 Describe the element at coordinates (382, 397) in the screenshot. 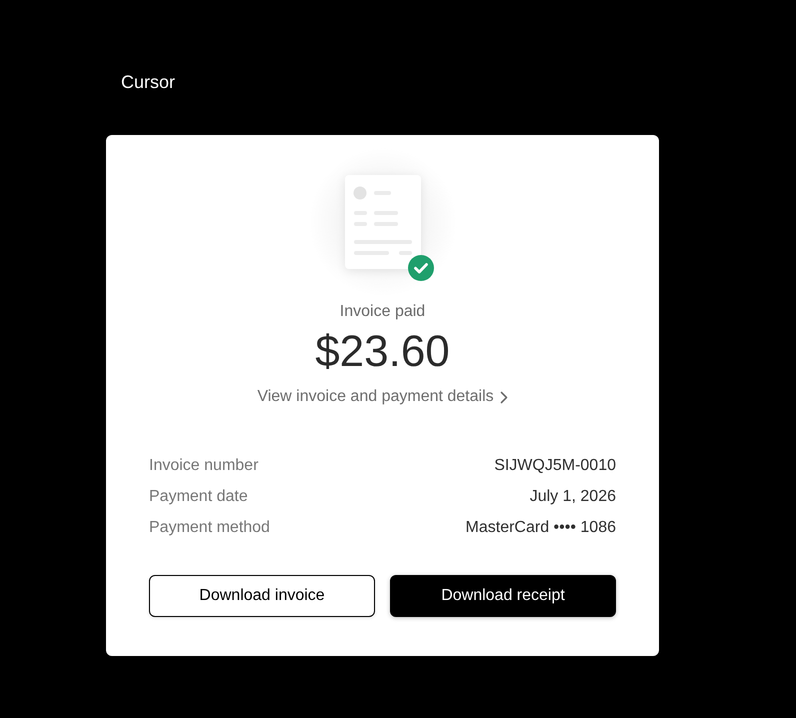

I see `view-details-link: View invoice and payment details` at that location.